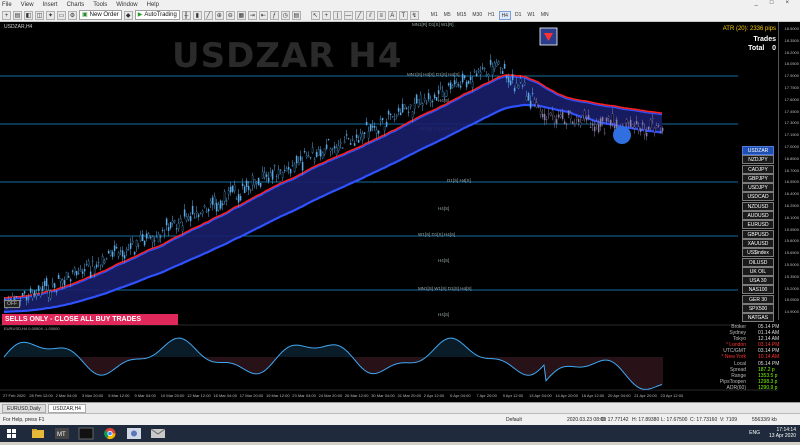 This screenshot has height=445, width=800. What do you see at coordinates (403, 15) in the screenshot?
I see `label-icon: T` at bounding box center [403, 15].